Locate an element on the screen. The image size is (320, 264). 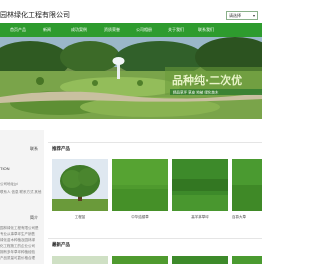
sidebar-intro-line: 产品质量可靠价格合理 is located at coordinates (17, 258).